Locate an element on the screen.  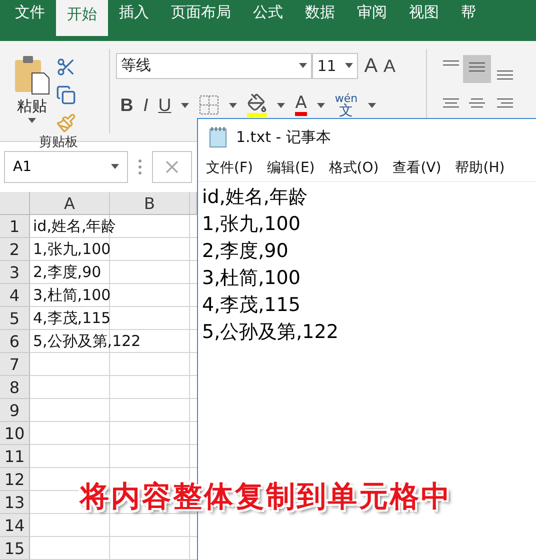
row-header: 11 is located at coordinates (15, 456).